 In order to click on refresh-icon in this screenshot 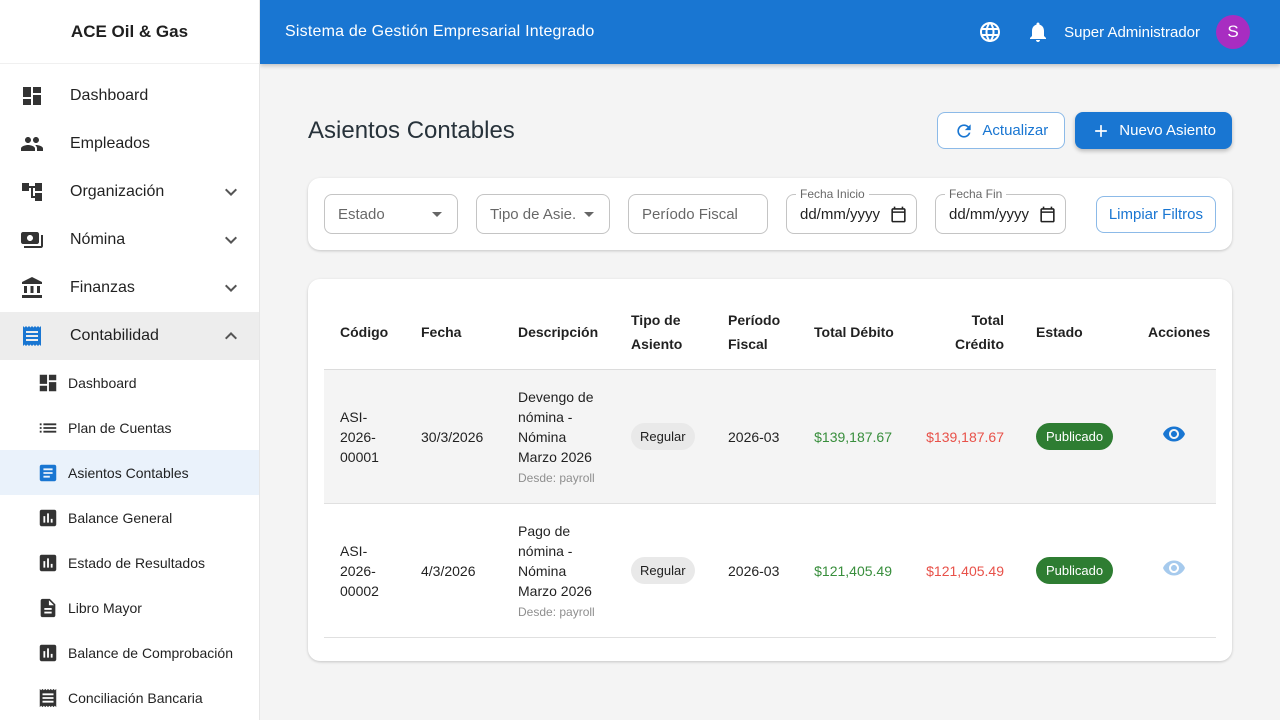, I will do `click(964, 130)`.